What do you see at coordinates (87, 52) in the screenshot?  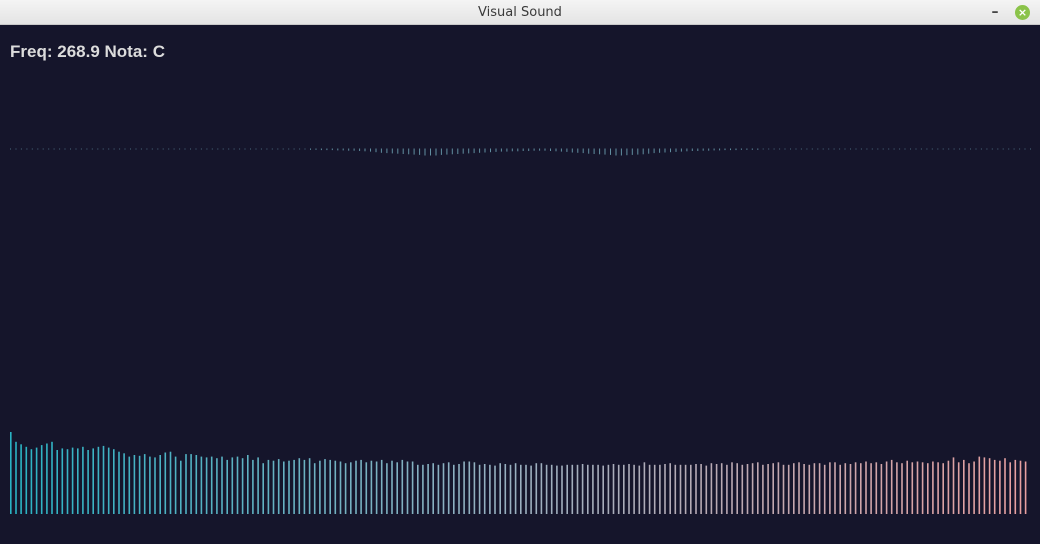 I see `frequency-readout: Freq: 268.9 Nota: C` at bounding box center [87, 52].